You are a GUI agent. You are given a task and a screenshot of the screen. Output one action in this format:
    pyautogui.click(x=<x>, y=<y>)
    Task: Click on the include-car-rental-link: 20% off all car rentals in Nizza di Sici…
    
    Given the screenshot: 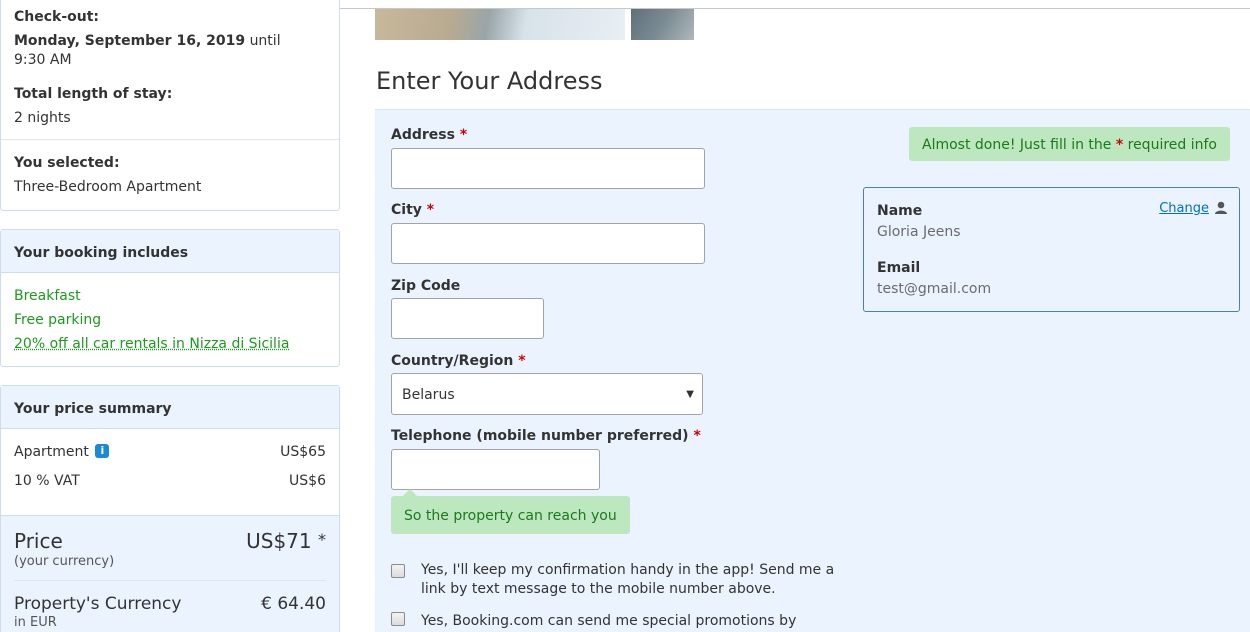 What is the action you would take?
    pyautogui.click(x=151, y=344)
    